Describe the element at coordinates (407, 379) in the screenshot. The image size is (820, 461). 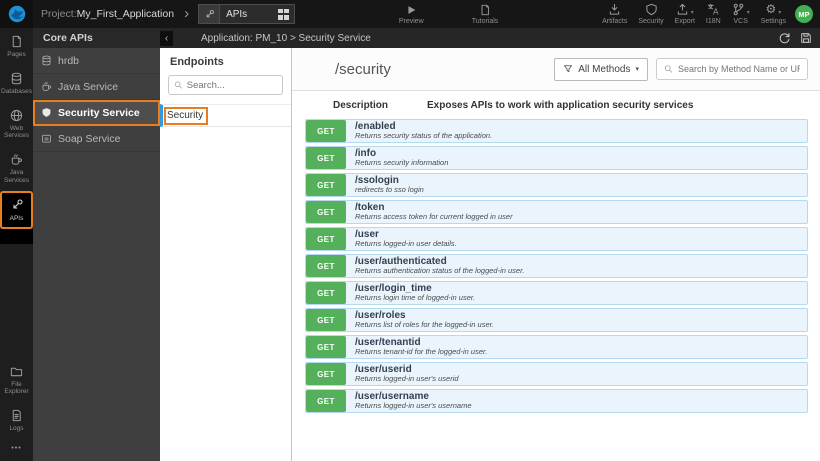
I see `endpoint-description: Returns logged-in user's userid` at that location.